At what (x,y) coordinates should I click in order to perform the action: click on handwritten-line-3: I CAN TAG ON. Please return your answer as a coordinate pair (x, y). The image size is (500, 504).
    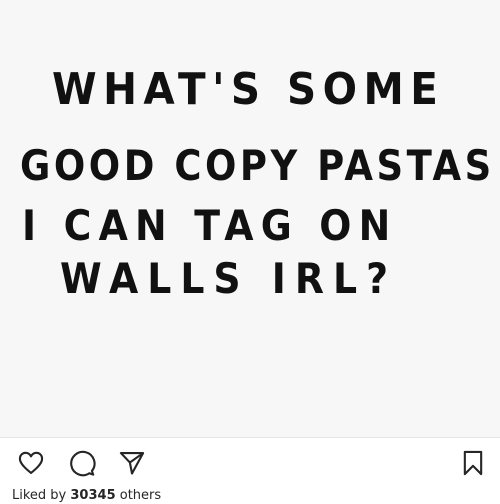
    Looking at the image, I should click on (210, 225).